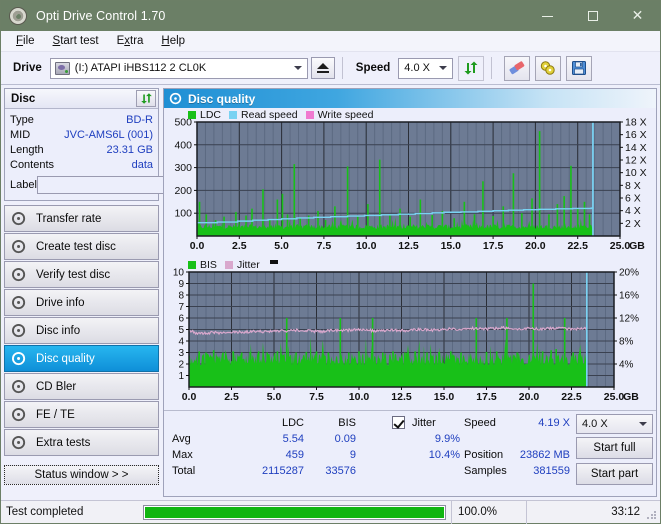 Image resolution: width=661 pixels, height=524 pixels. Describe the element at coordinates (535, 246) in the screenshot. I see `svg-text: 20.0` at that location.